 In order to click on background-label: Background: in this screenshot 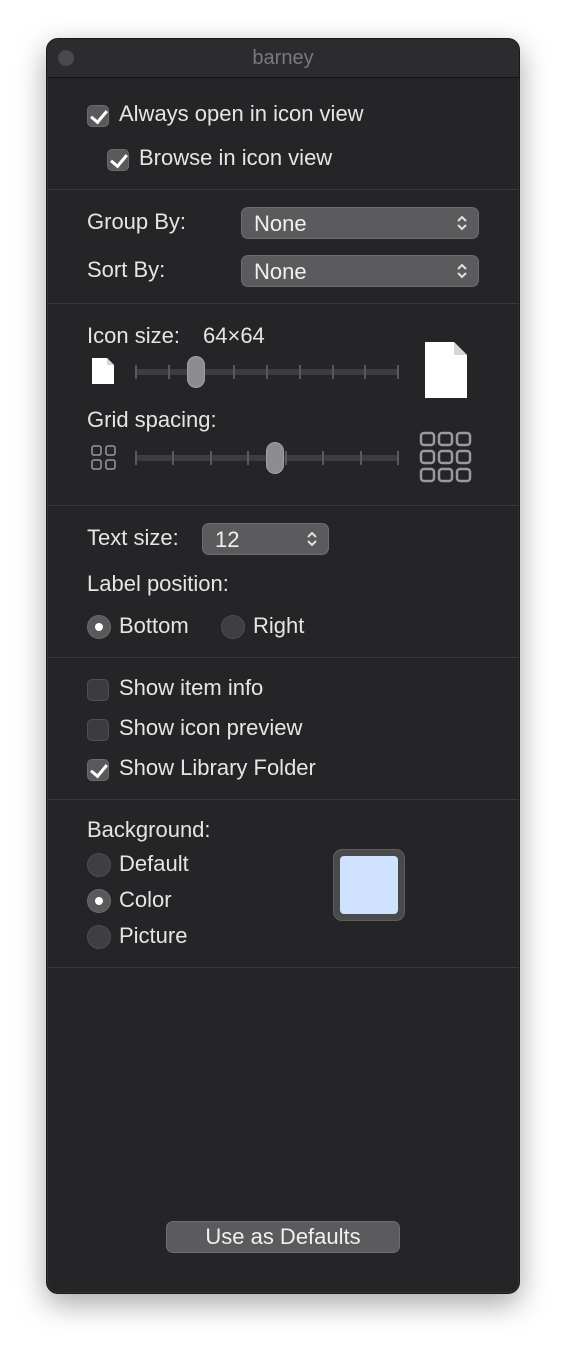, I will do `click(149, 829)`.